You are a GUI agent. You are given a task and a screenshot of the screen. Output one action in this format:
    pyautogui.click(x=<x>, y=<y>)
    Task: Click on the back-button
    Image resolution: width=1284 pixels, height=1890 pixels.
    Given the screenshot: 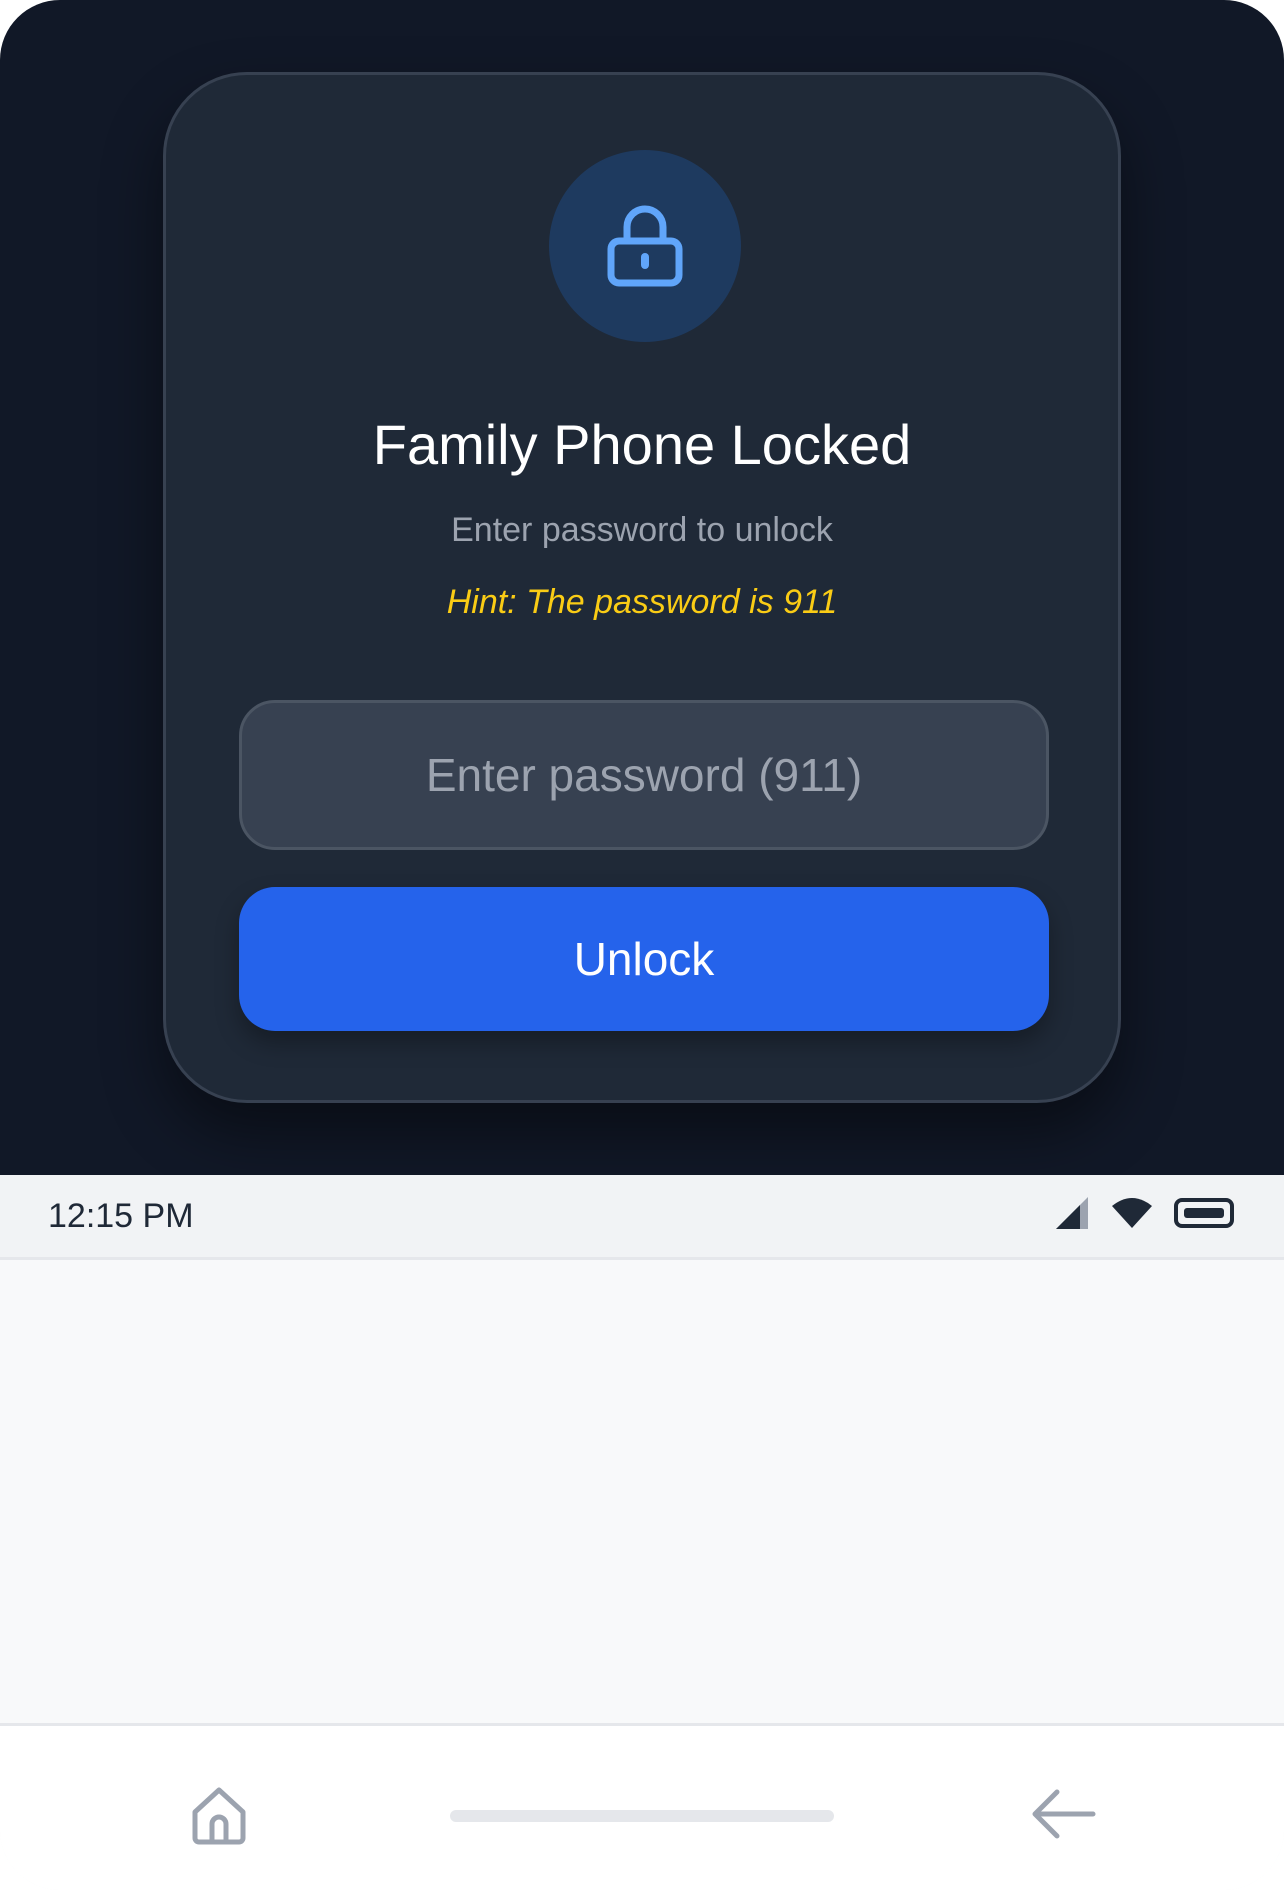 What is the action you would take?
    pyautogui.click(x=1063, y=1816)
    